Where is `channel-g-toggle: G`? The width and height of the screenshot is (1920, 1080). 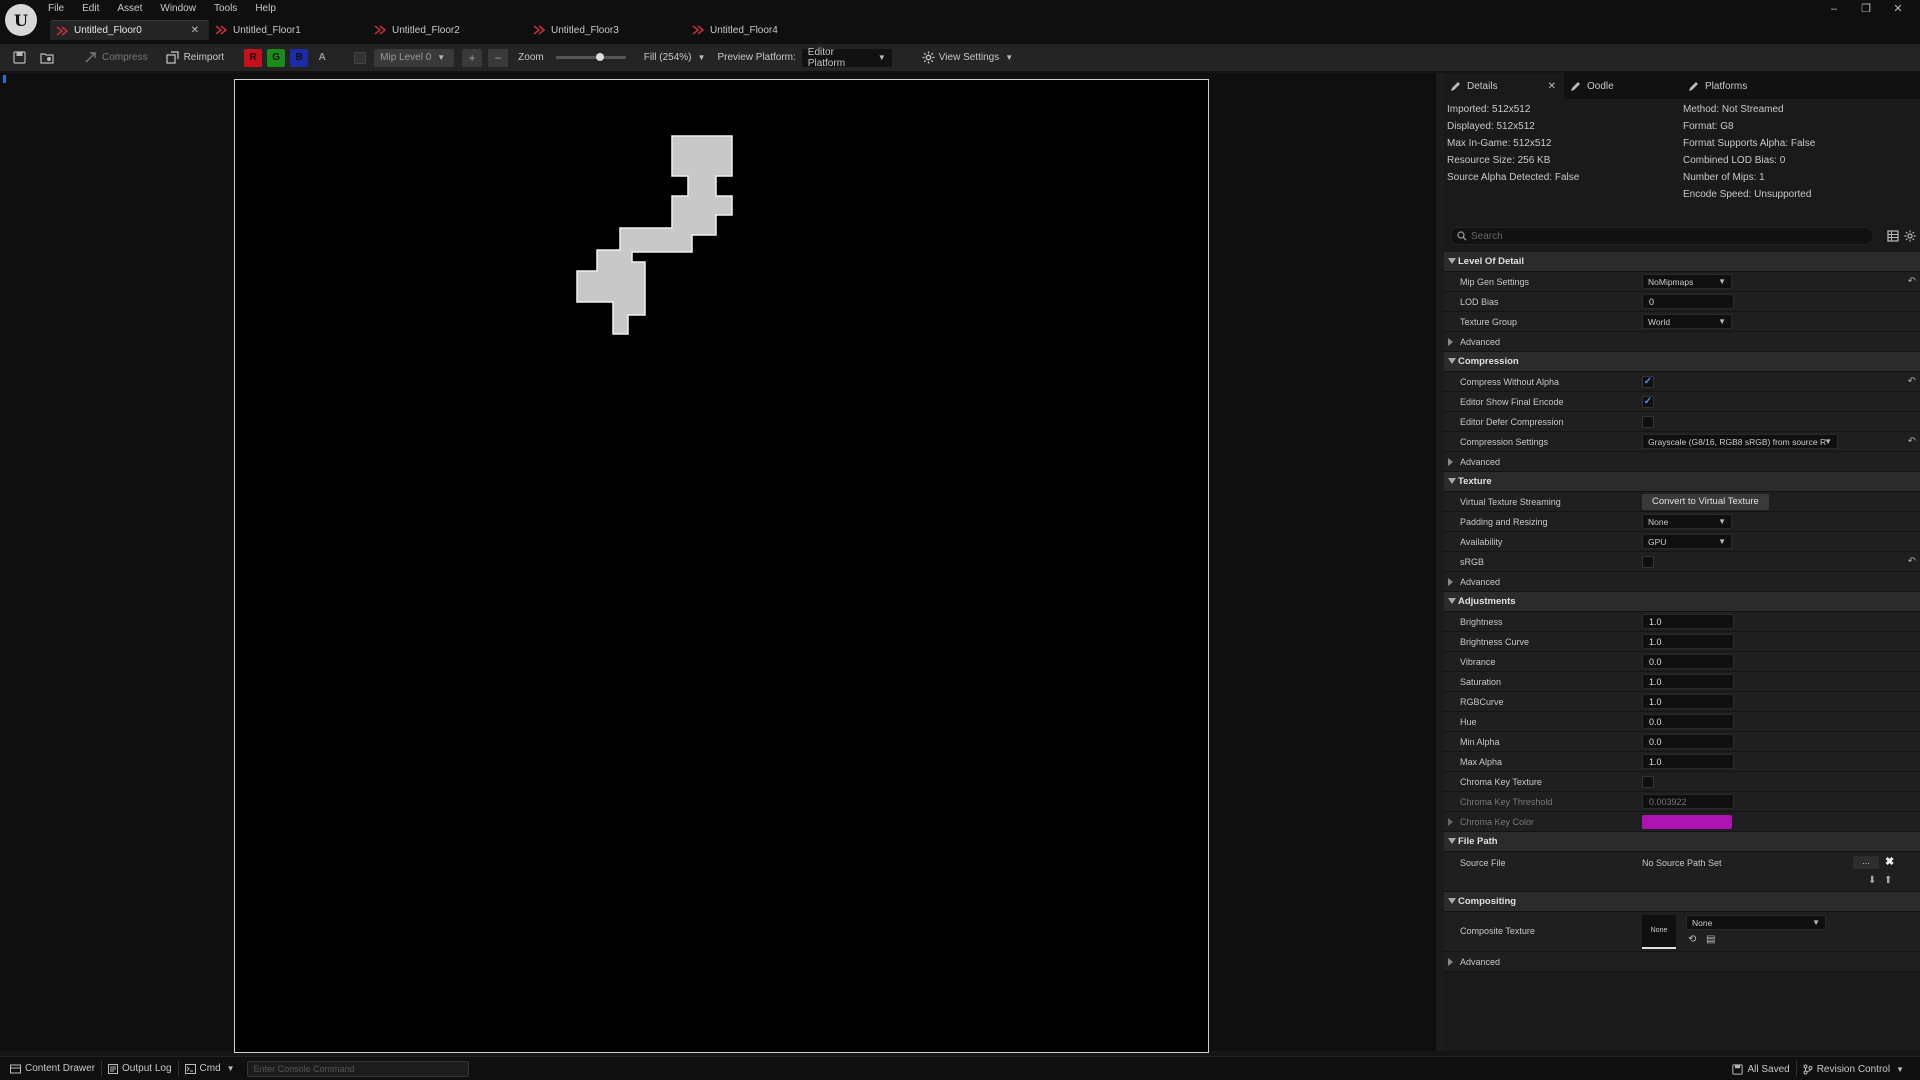 channel-g-toggle: G is located at coordinates (276, 57).